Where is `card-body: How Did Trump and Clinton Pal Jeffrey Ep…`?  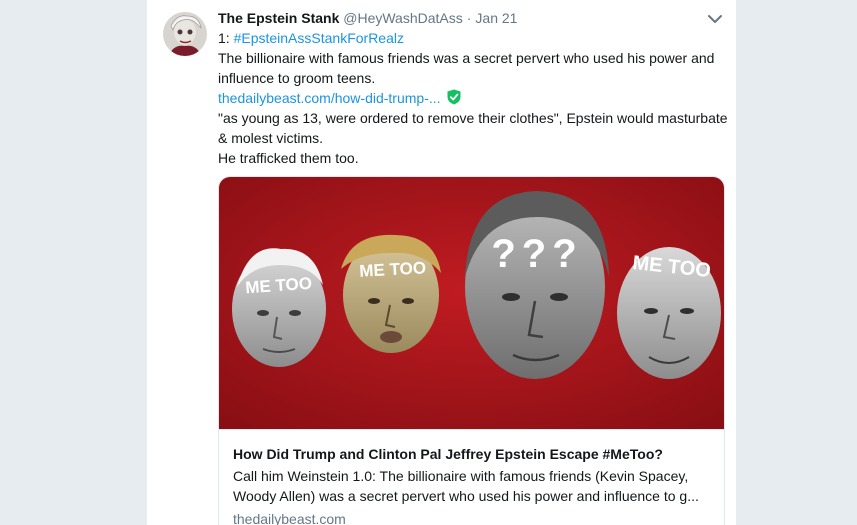 card-body: How Did Trump and Clinton Pal Jeffrey Ep… is located at coordinates (471, 477).